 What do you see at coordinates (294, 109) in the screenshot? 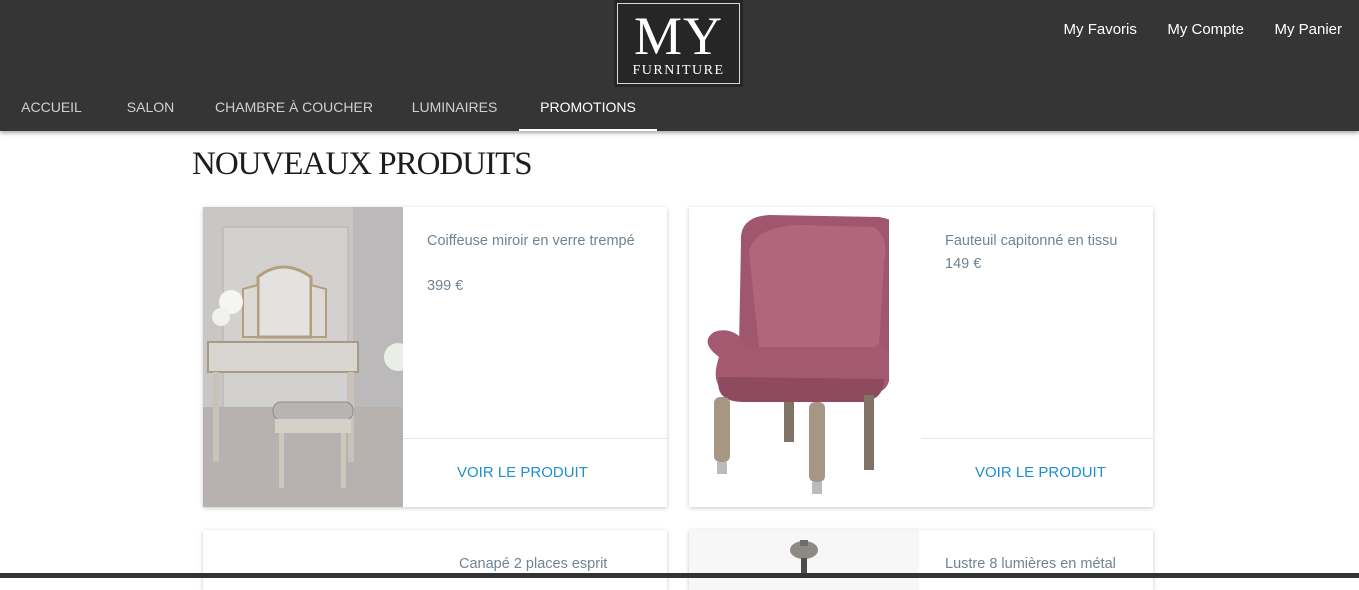
I see `nav-item-chambre: CHAMBRE À COUCHER` at bounding box center [294, 109].